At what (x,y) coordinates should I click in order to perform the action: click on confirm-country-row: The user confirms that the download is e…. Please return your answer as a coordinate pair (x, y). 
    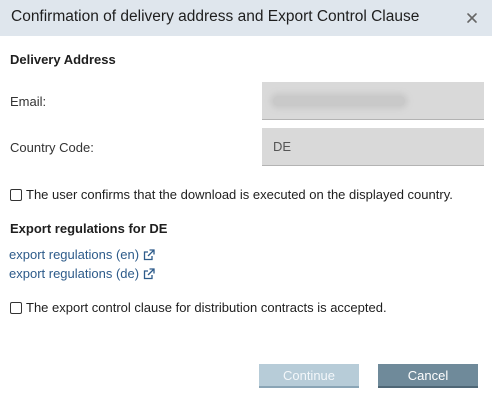
    Looking at the image, I should click on (231, 194).